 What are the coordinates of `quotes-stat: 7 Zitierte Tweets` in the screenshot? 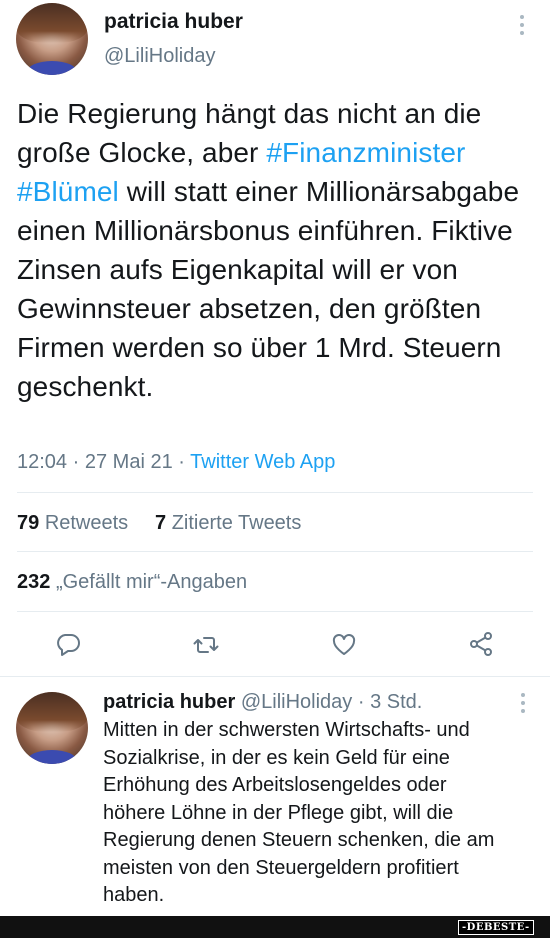 It's located at (228, 523).